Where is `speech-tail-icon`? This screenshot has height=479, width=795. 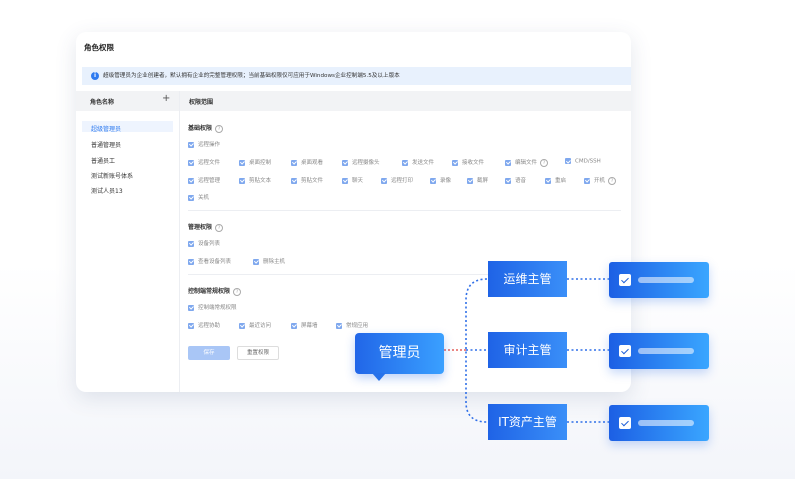
speech-tail-icon is located at coordinates (379, 377).